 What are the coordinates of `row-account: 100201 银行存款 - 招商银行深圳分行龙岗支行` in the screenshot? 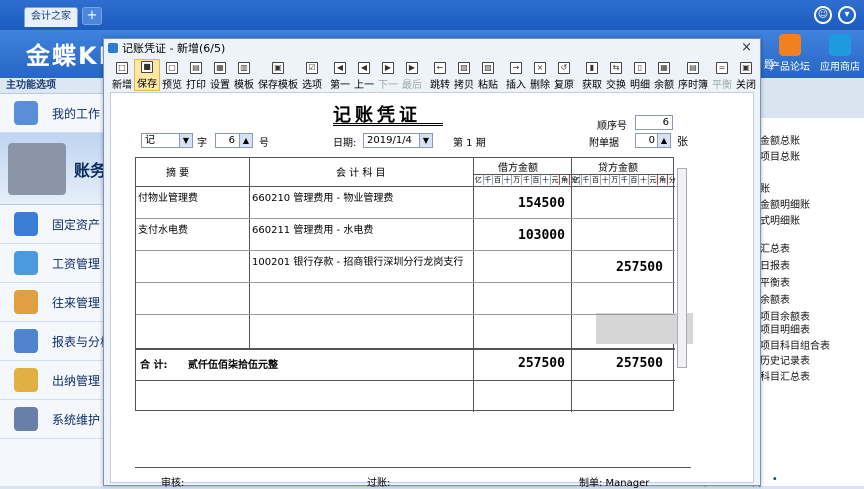 It's located at (357, 260).